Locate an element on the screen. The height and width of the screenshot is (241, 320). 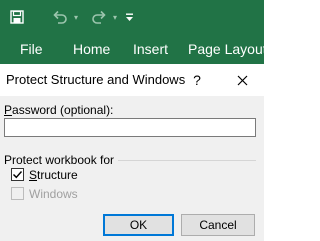
structure-checkbox is located at coordinates (17, 174).